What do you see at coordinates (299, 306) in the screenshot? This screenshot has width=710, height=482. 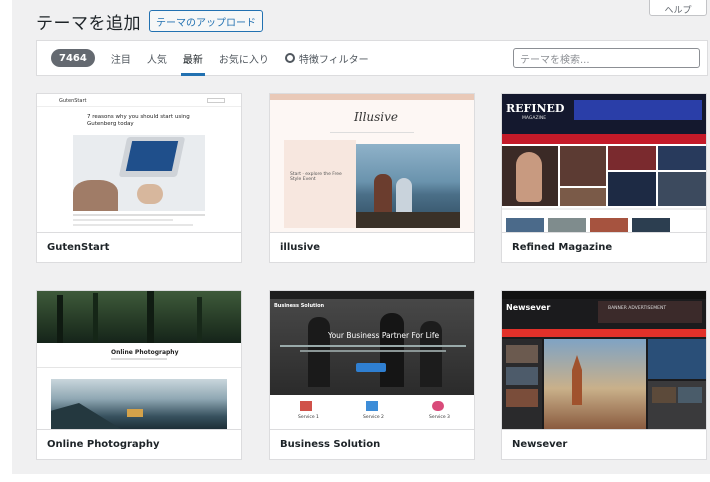 I see `preview-brand: Business Solution` at bounding box center [299, 306].